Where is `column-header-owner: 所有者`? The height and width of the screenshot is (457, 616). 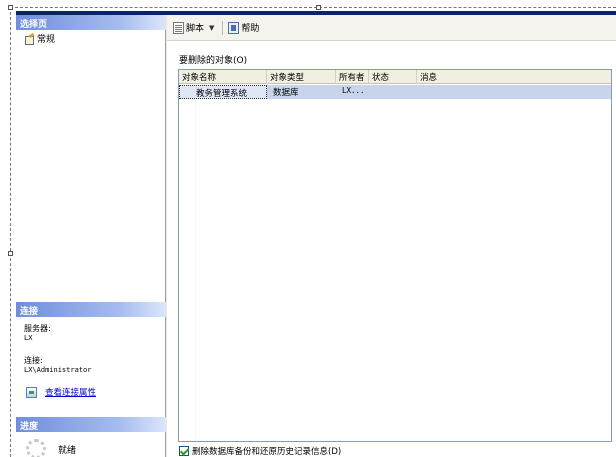 column-header-owner: 所有者 is located at coordinates (352, 77).